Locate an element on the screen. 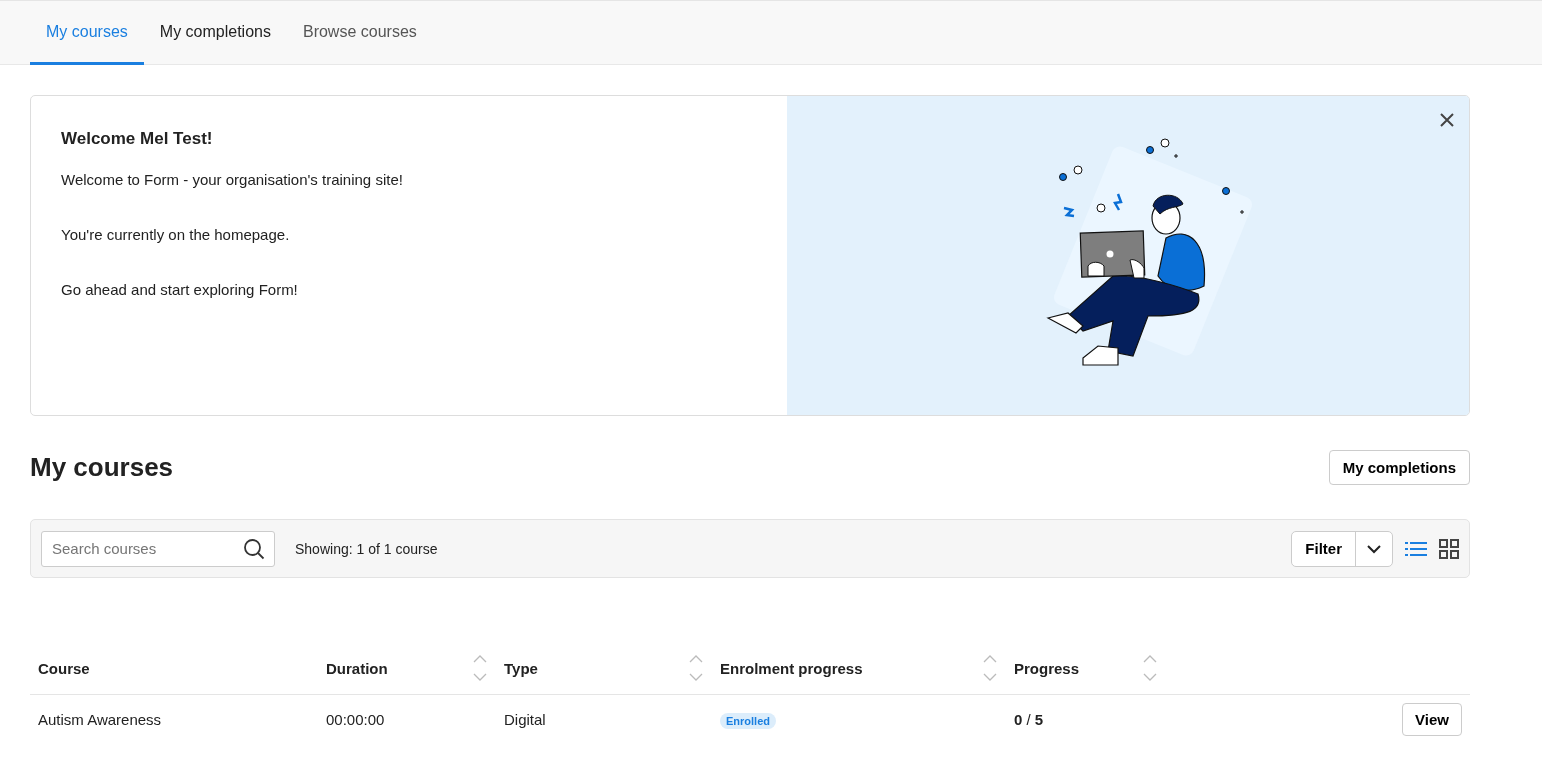  column-header: Enrolment progress is located at coordinates (791, 668).